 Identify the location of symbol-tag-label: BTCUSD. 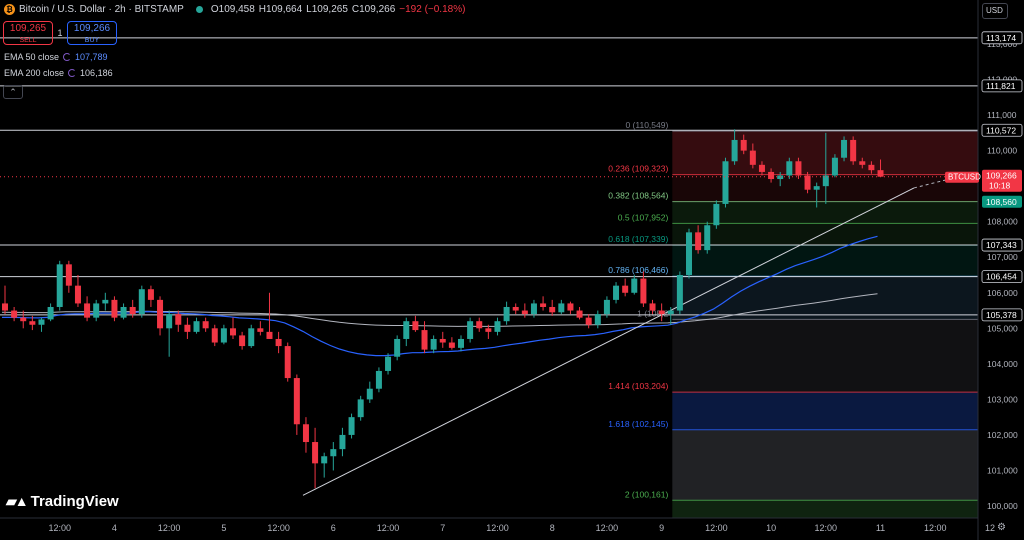
(964, 177).